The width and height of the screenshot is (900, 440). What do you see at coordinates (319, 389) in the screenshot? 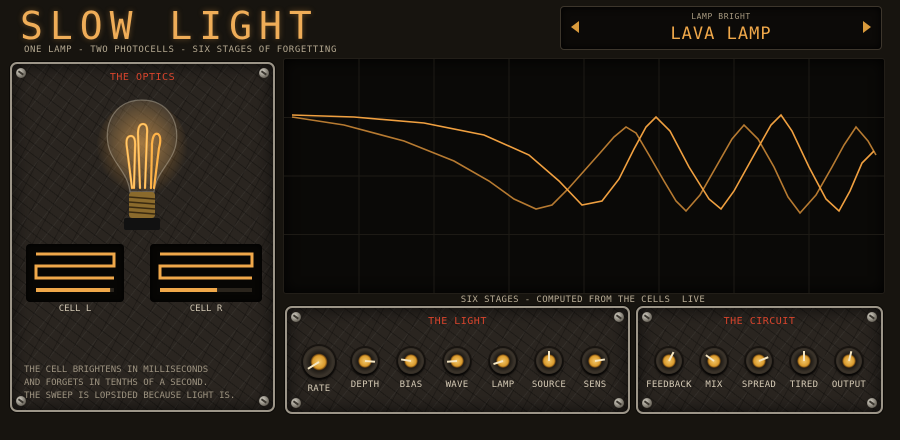
I see `light-rate-label: RATE` at bounding box center [319, 389].